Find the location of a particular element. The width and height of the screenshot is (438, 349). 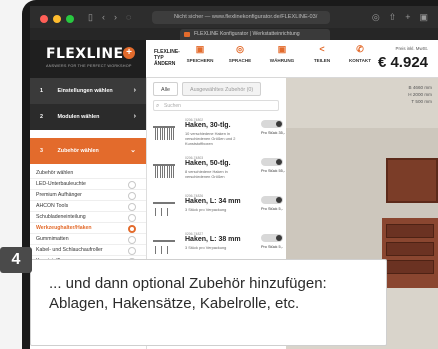

search-input: ⌕ Suchen is located at coordinates (216, 105).